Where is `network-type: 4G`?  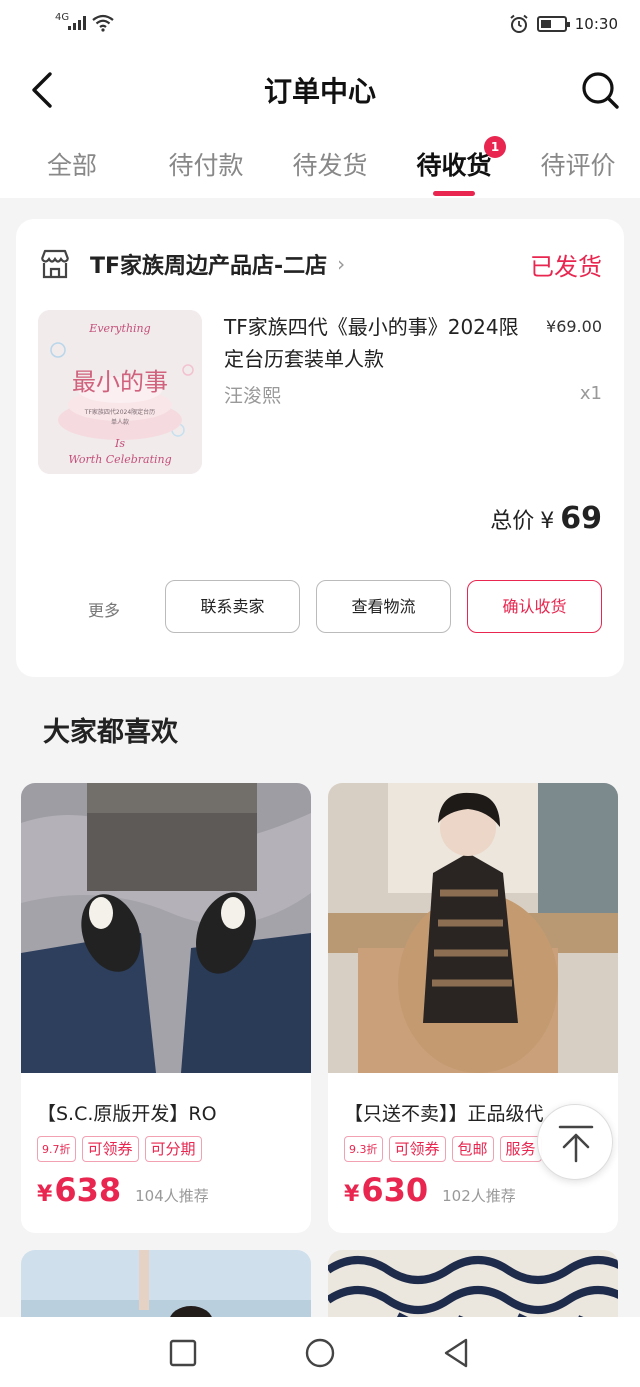
network-type: 4G is located at coordinates (62, 17).